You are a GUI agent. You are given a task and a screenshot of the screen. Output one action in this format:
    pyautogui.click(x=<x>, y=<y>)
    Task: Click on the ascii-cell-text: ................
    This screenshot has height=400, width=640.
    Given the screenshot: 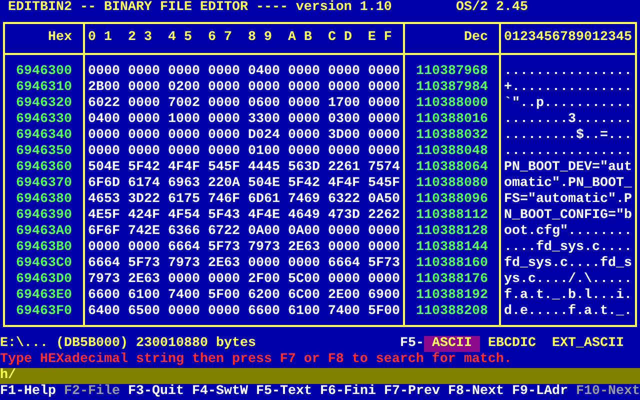 What is the action you would take?
    pyautogui.click(x=568, y=152)
    